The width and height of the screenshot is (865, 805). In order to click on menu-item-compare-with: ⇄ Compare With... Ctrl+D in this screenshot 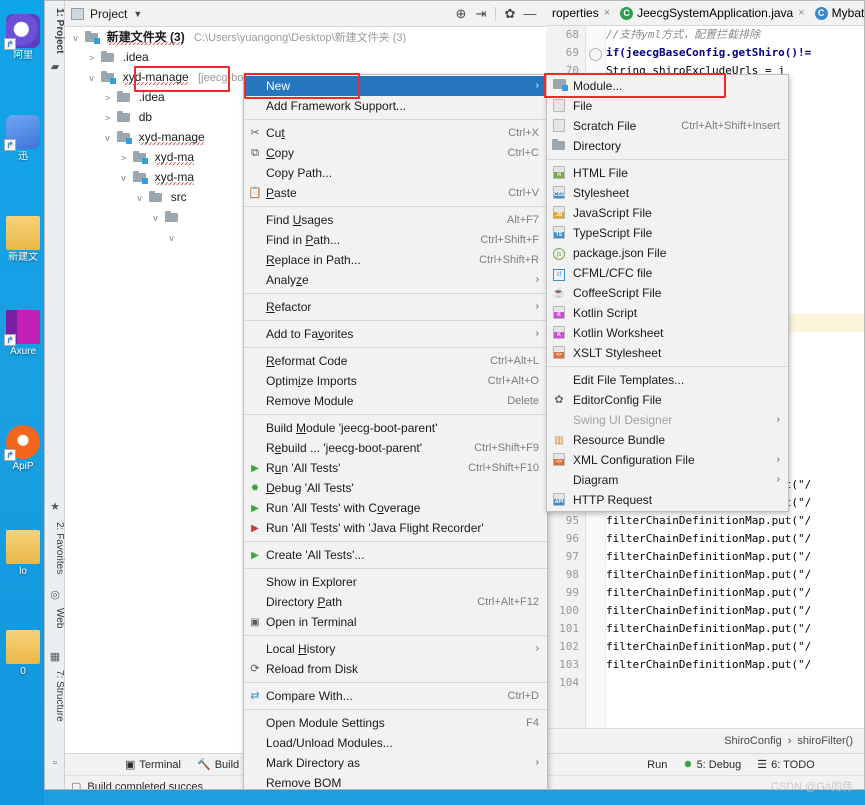, I will do `click(395, 696)`.